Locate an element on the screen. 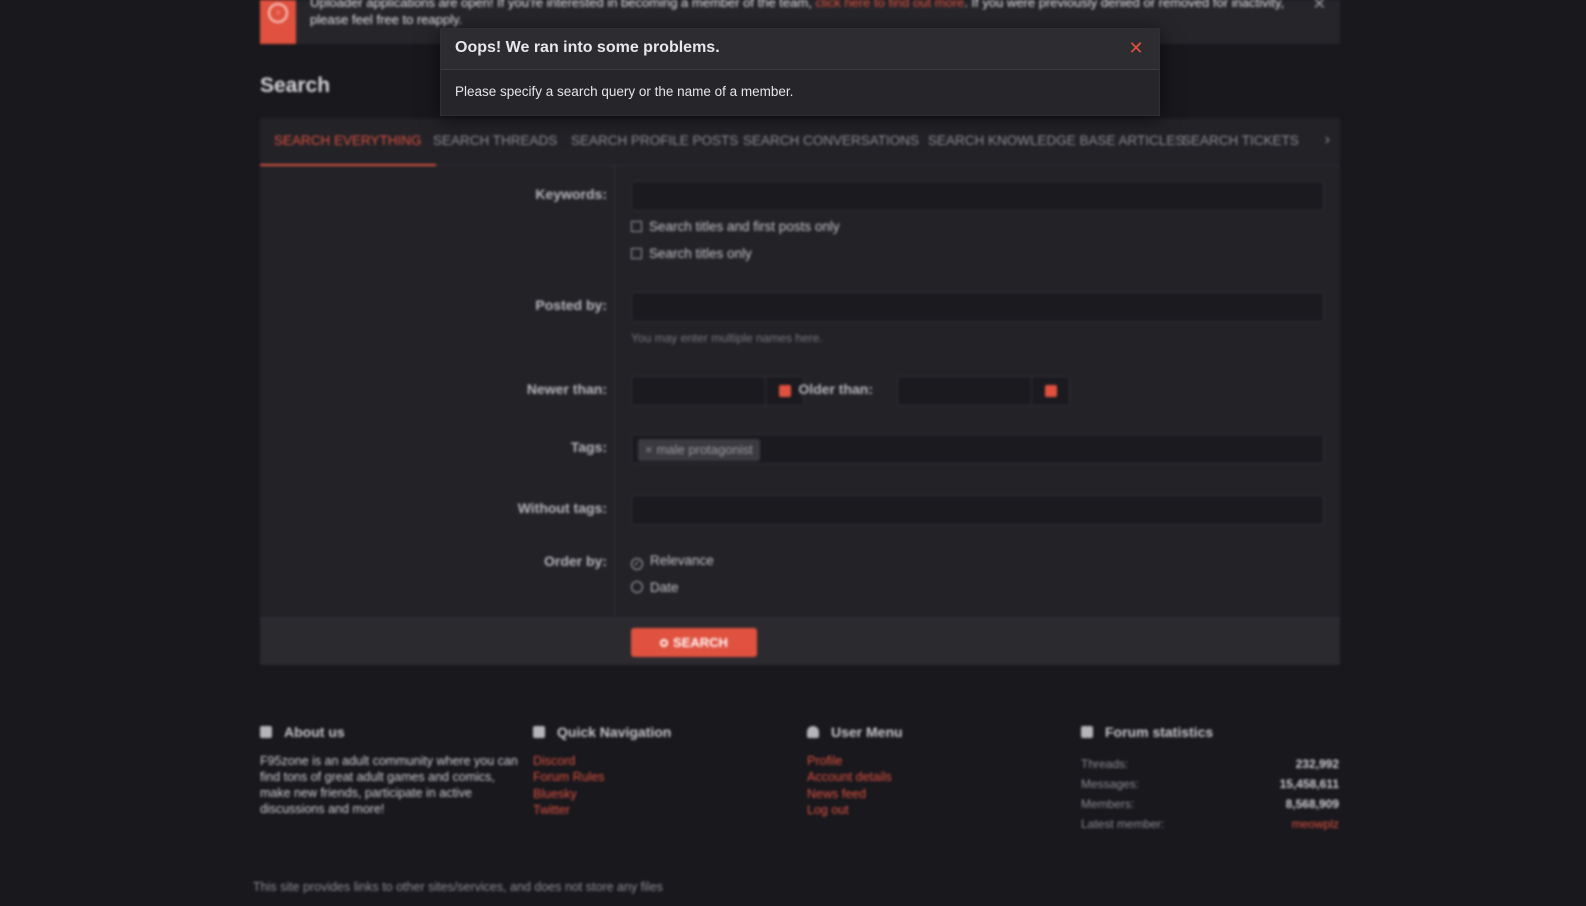 The height and width of the screenshot is (906, 1586). notice-link: click here to find out more is located at coordinates (889, 5).